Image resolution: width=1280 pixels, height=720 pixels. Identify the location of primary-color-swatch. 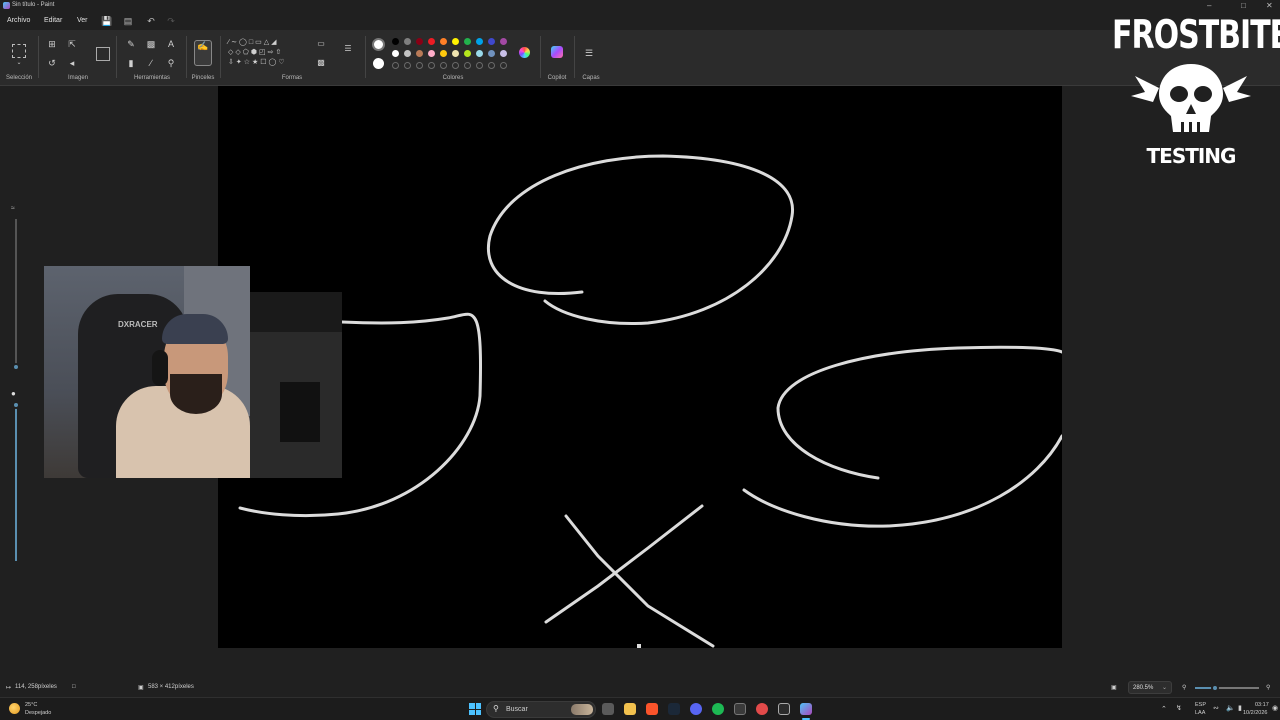
(378, 44).